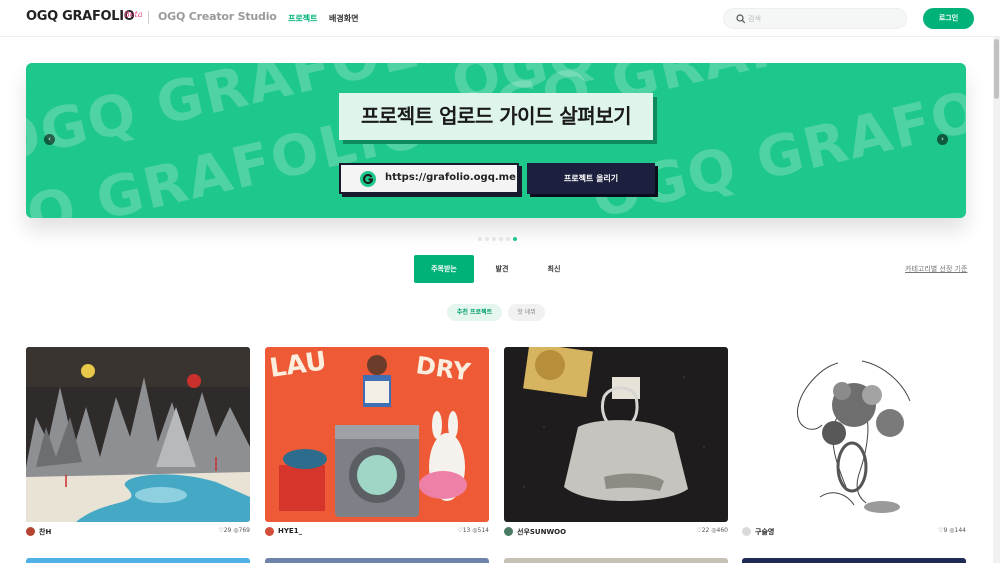 Image resolution: width=1000 pixels, height=563 pixels. What do you see at coordinates (960, 530) in the screenshot?
I see `view-count: 144` at bounding box center [960, 530].